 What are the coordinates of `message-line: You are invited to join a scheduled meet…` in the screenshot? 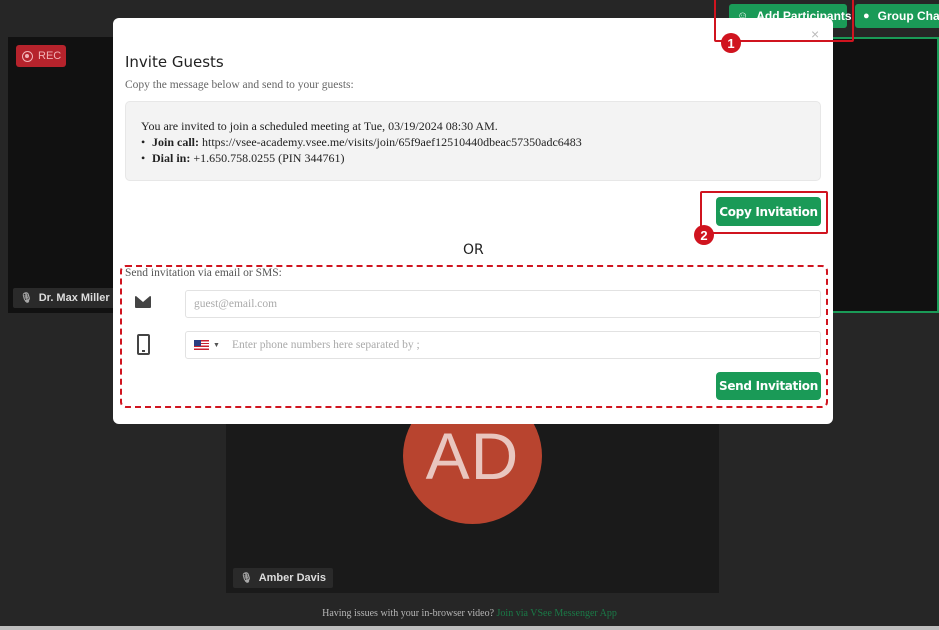 It's located at (319, 126).